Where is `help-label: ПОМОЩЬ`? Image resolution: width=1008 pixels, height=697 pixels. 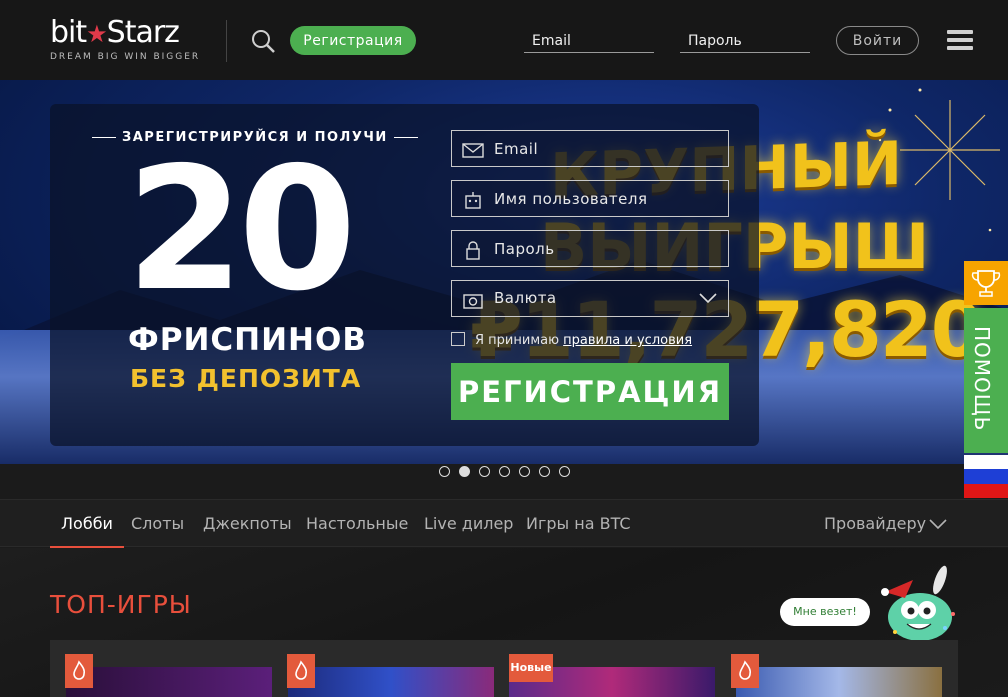 help-label: ПОМОЩЬ is located at coordinates (982, 379).